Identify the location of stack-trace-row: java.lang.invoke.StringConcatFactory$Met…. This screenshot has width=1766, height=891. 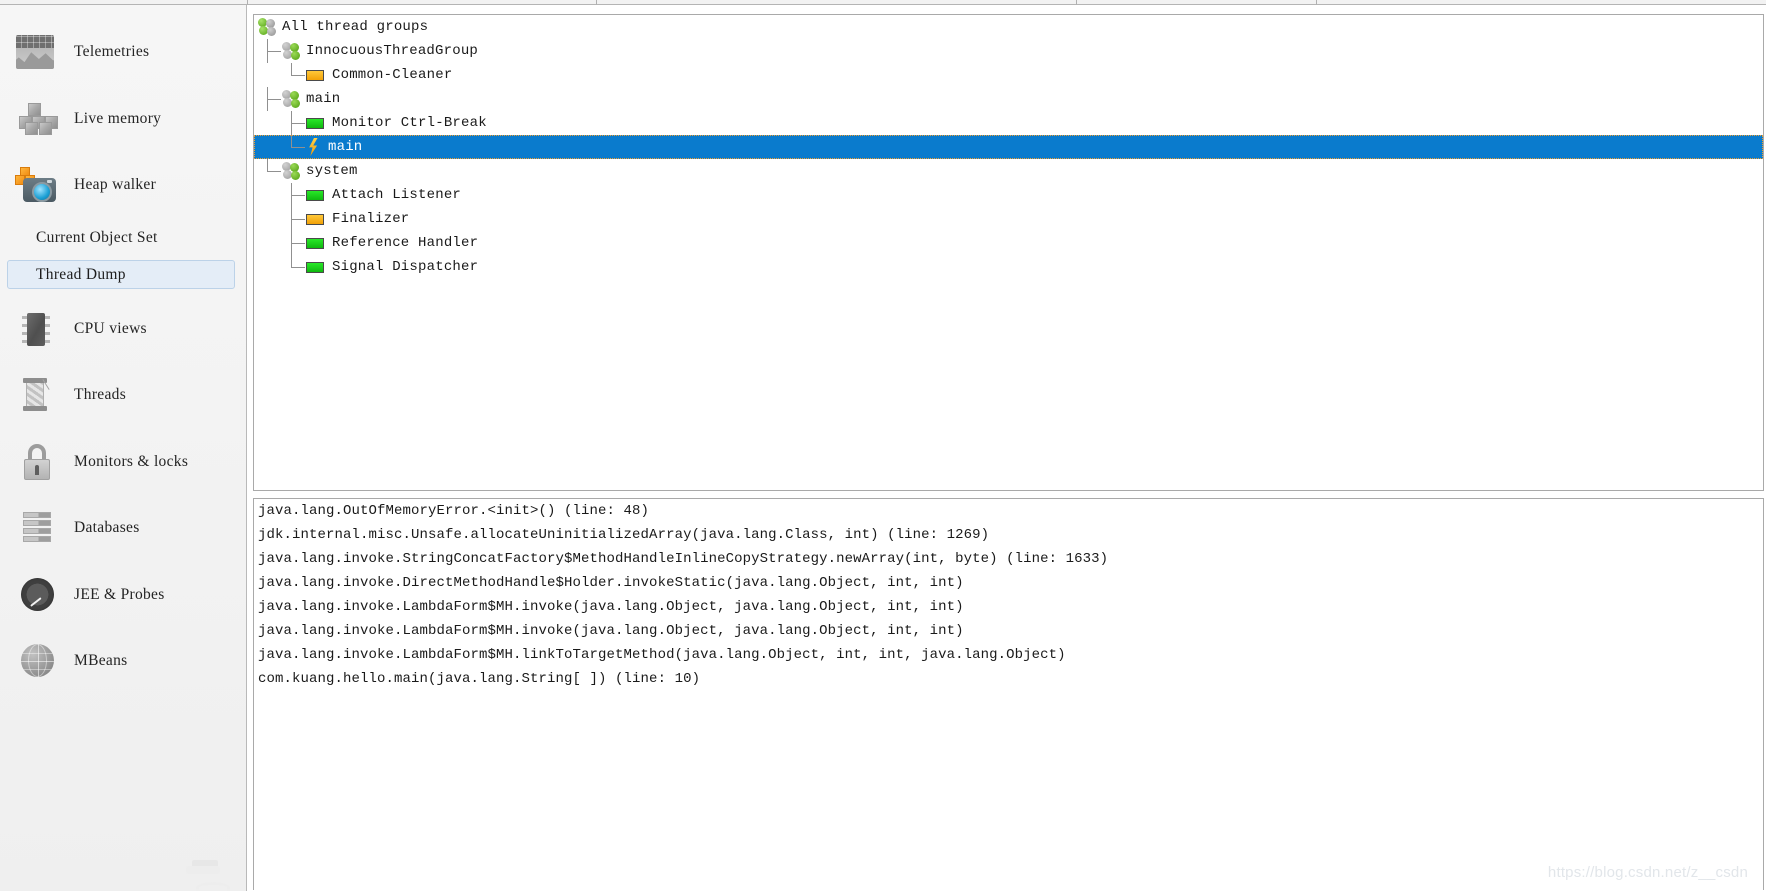
(1008, 559).